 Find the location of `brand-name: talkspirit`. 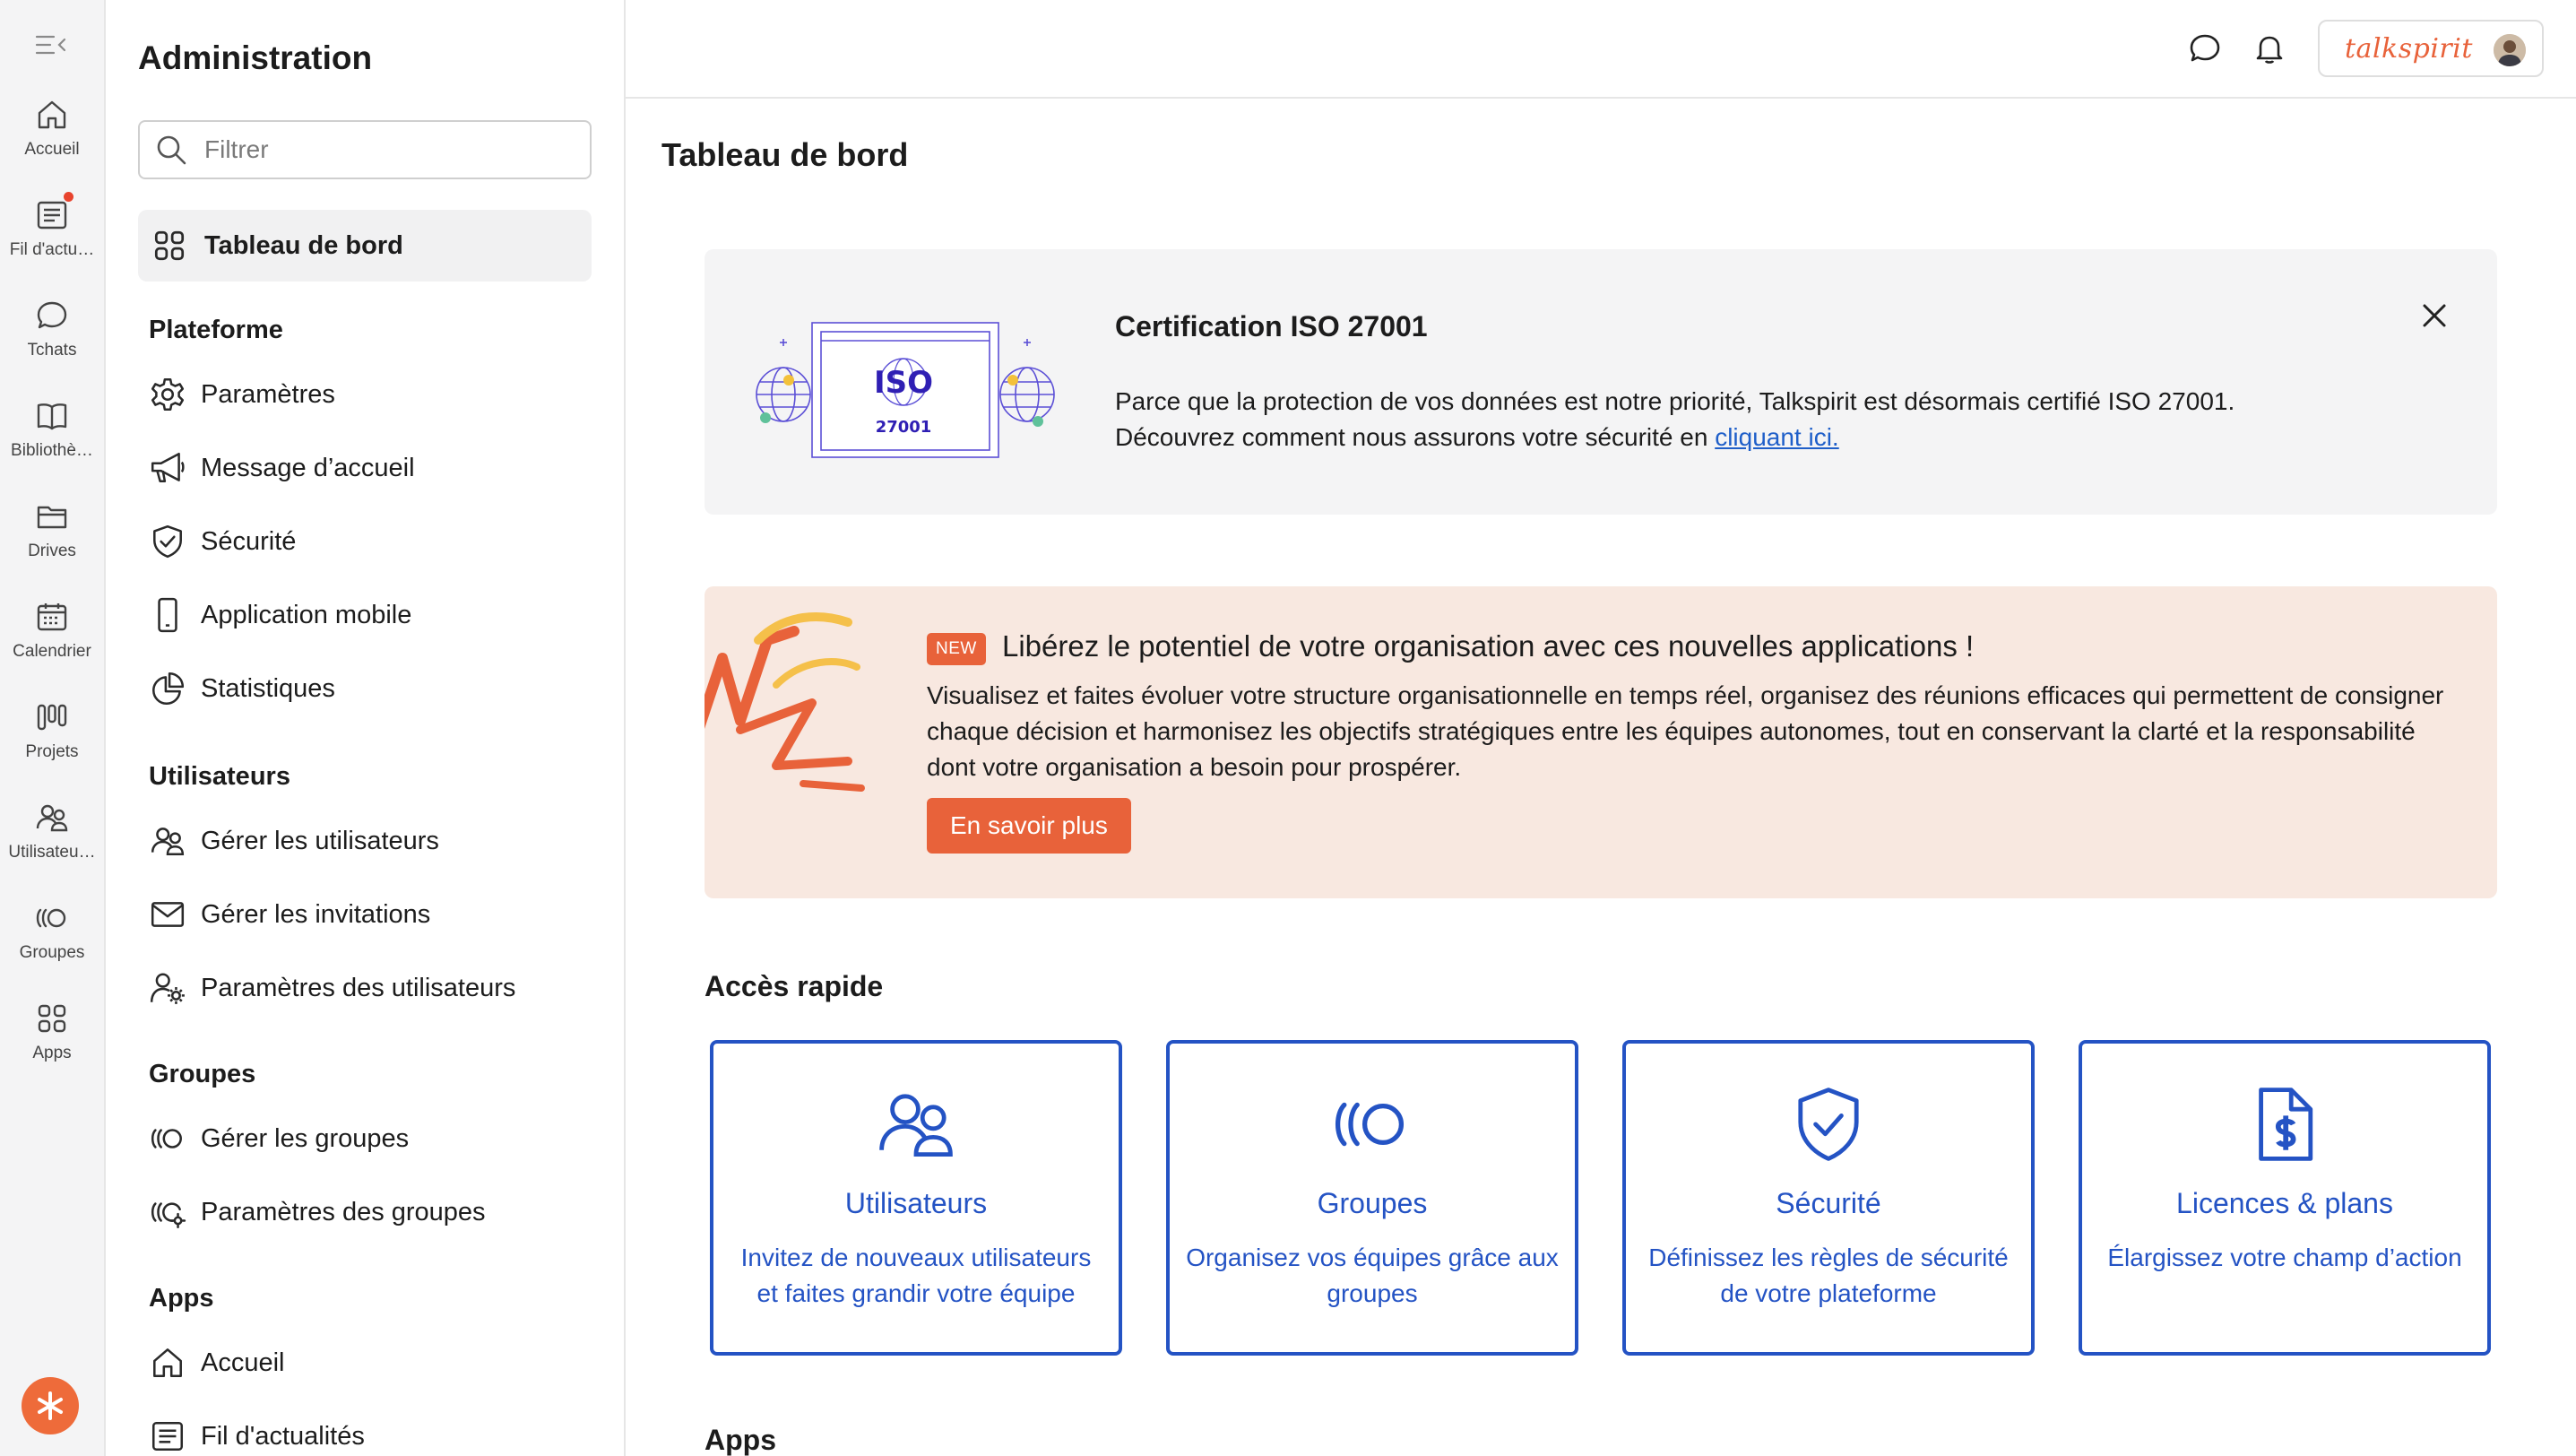

brand-name: talkspirit is located at coordinates (2409, 48).